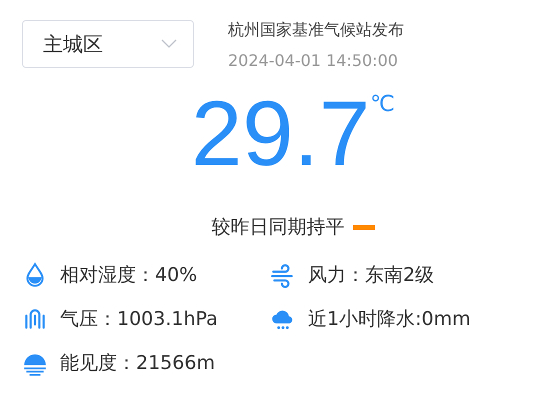 The width and height of the screenshot is (540, 418). What do you see at coordinates (280, 134) in the screenshot?
I see `temperature-value: 29.7` at bounding box center [280, 134].